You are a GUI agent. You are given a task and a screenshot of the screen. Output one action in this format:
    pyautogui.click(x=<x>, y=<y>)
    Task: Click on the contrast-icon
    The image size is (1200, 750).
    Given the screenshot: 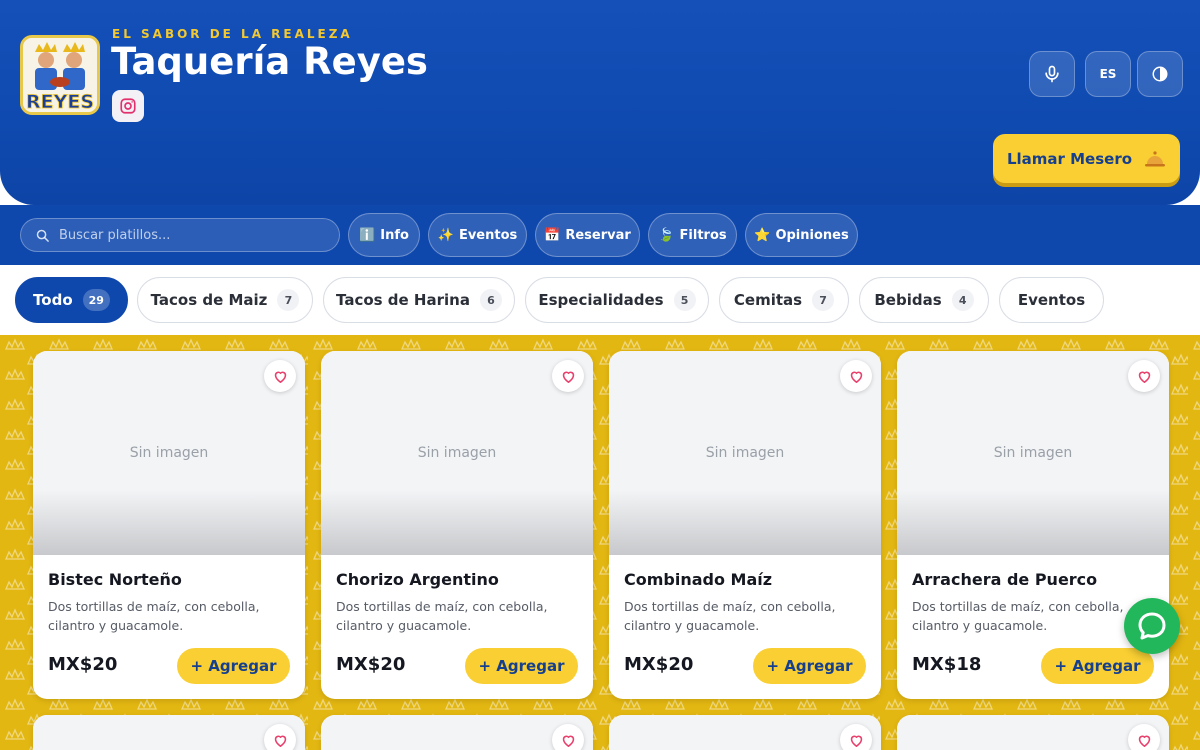 What is the action you would take?
    pyautogui.click(x=1160, y=74)
    